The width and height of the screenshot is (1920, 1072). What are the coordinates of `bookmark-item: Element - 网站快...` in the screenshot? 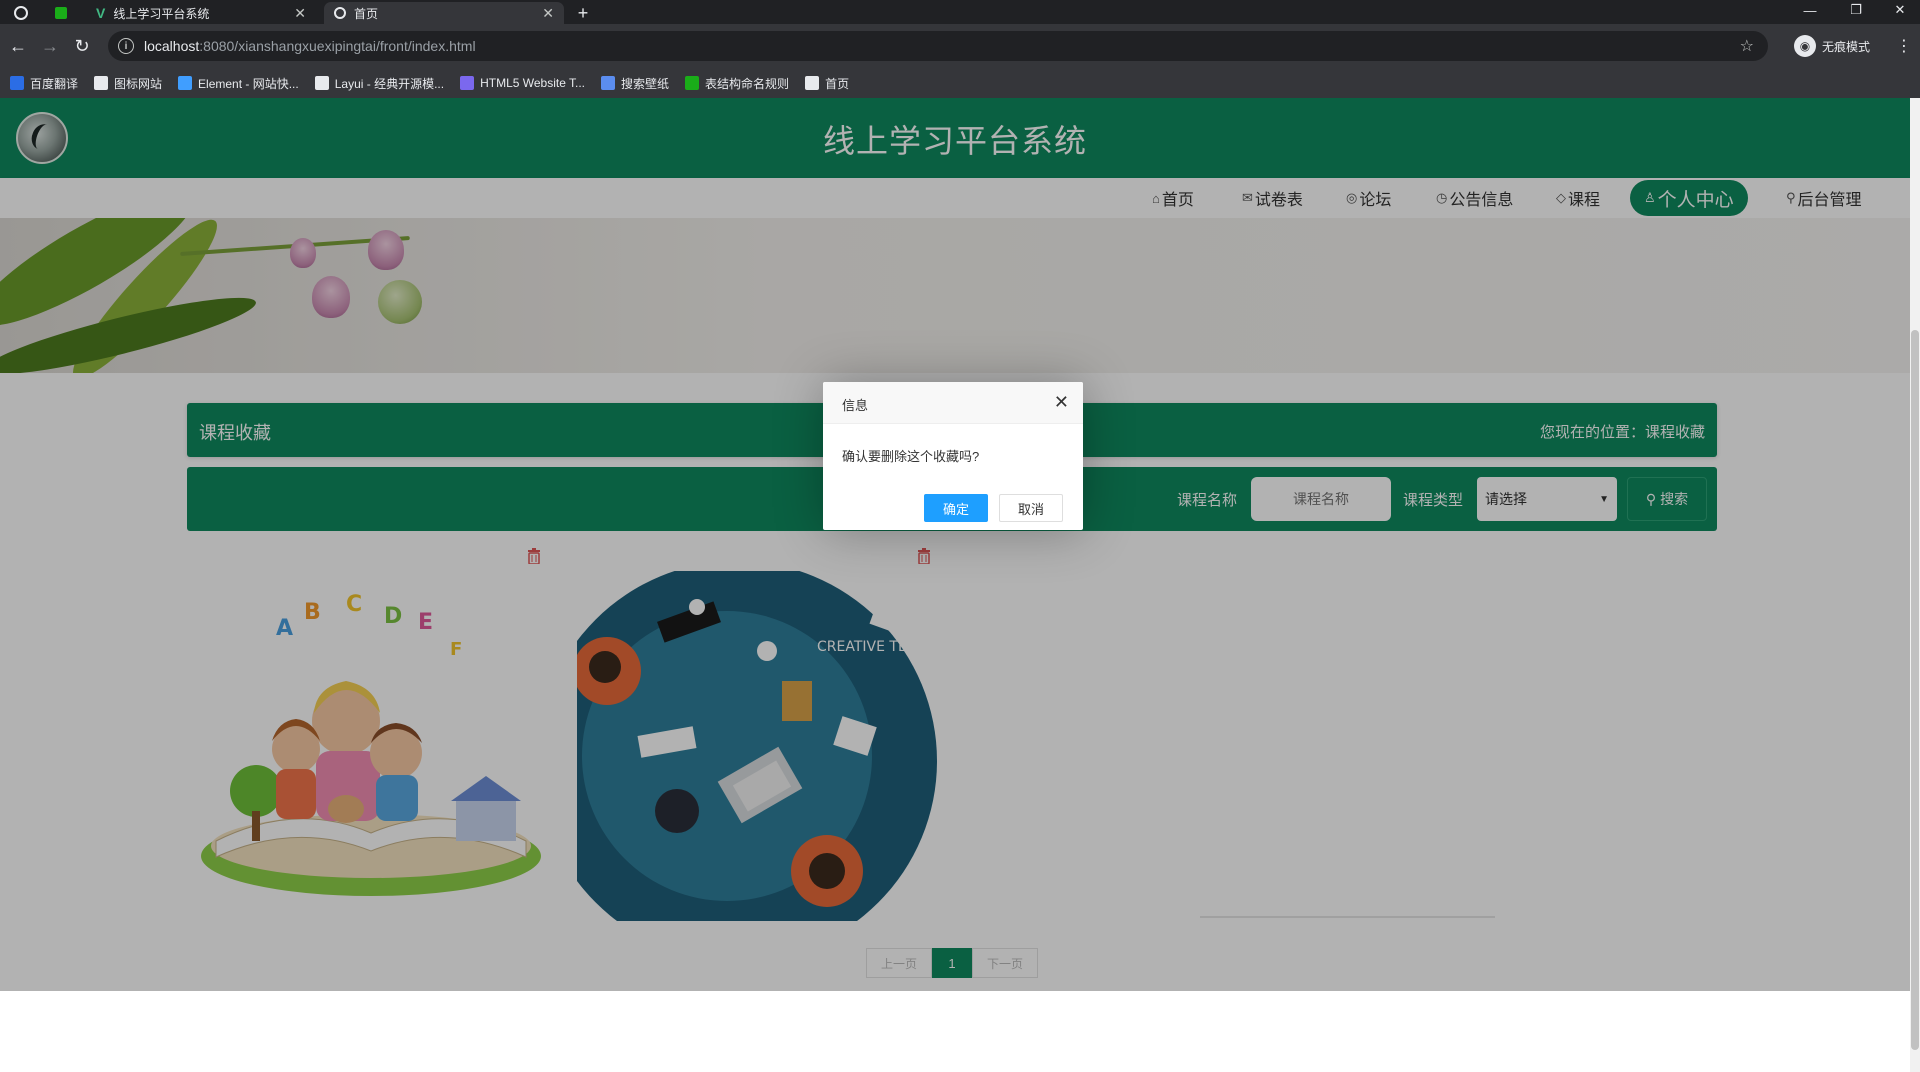 It's located at (238, 83).